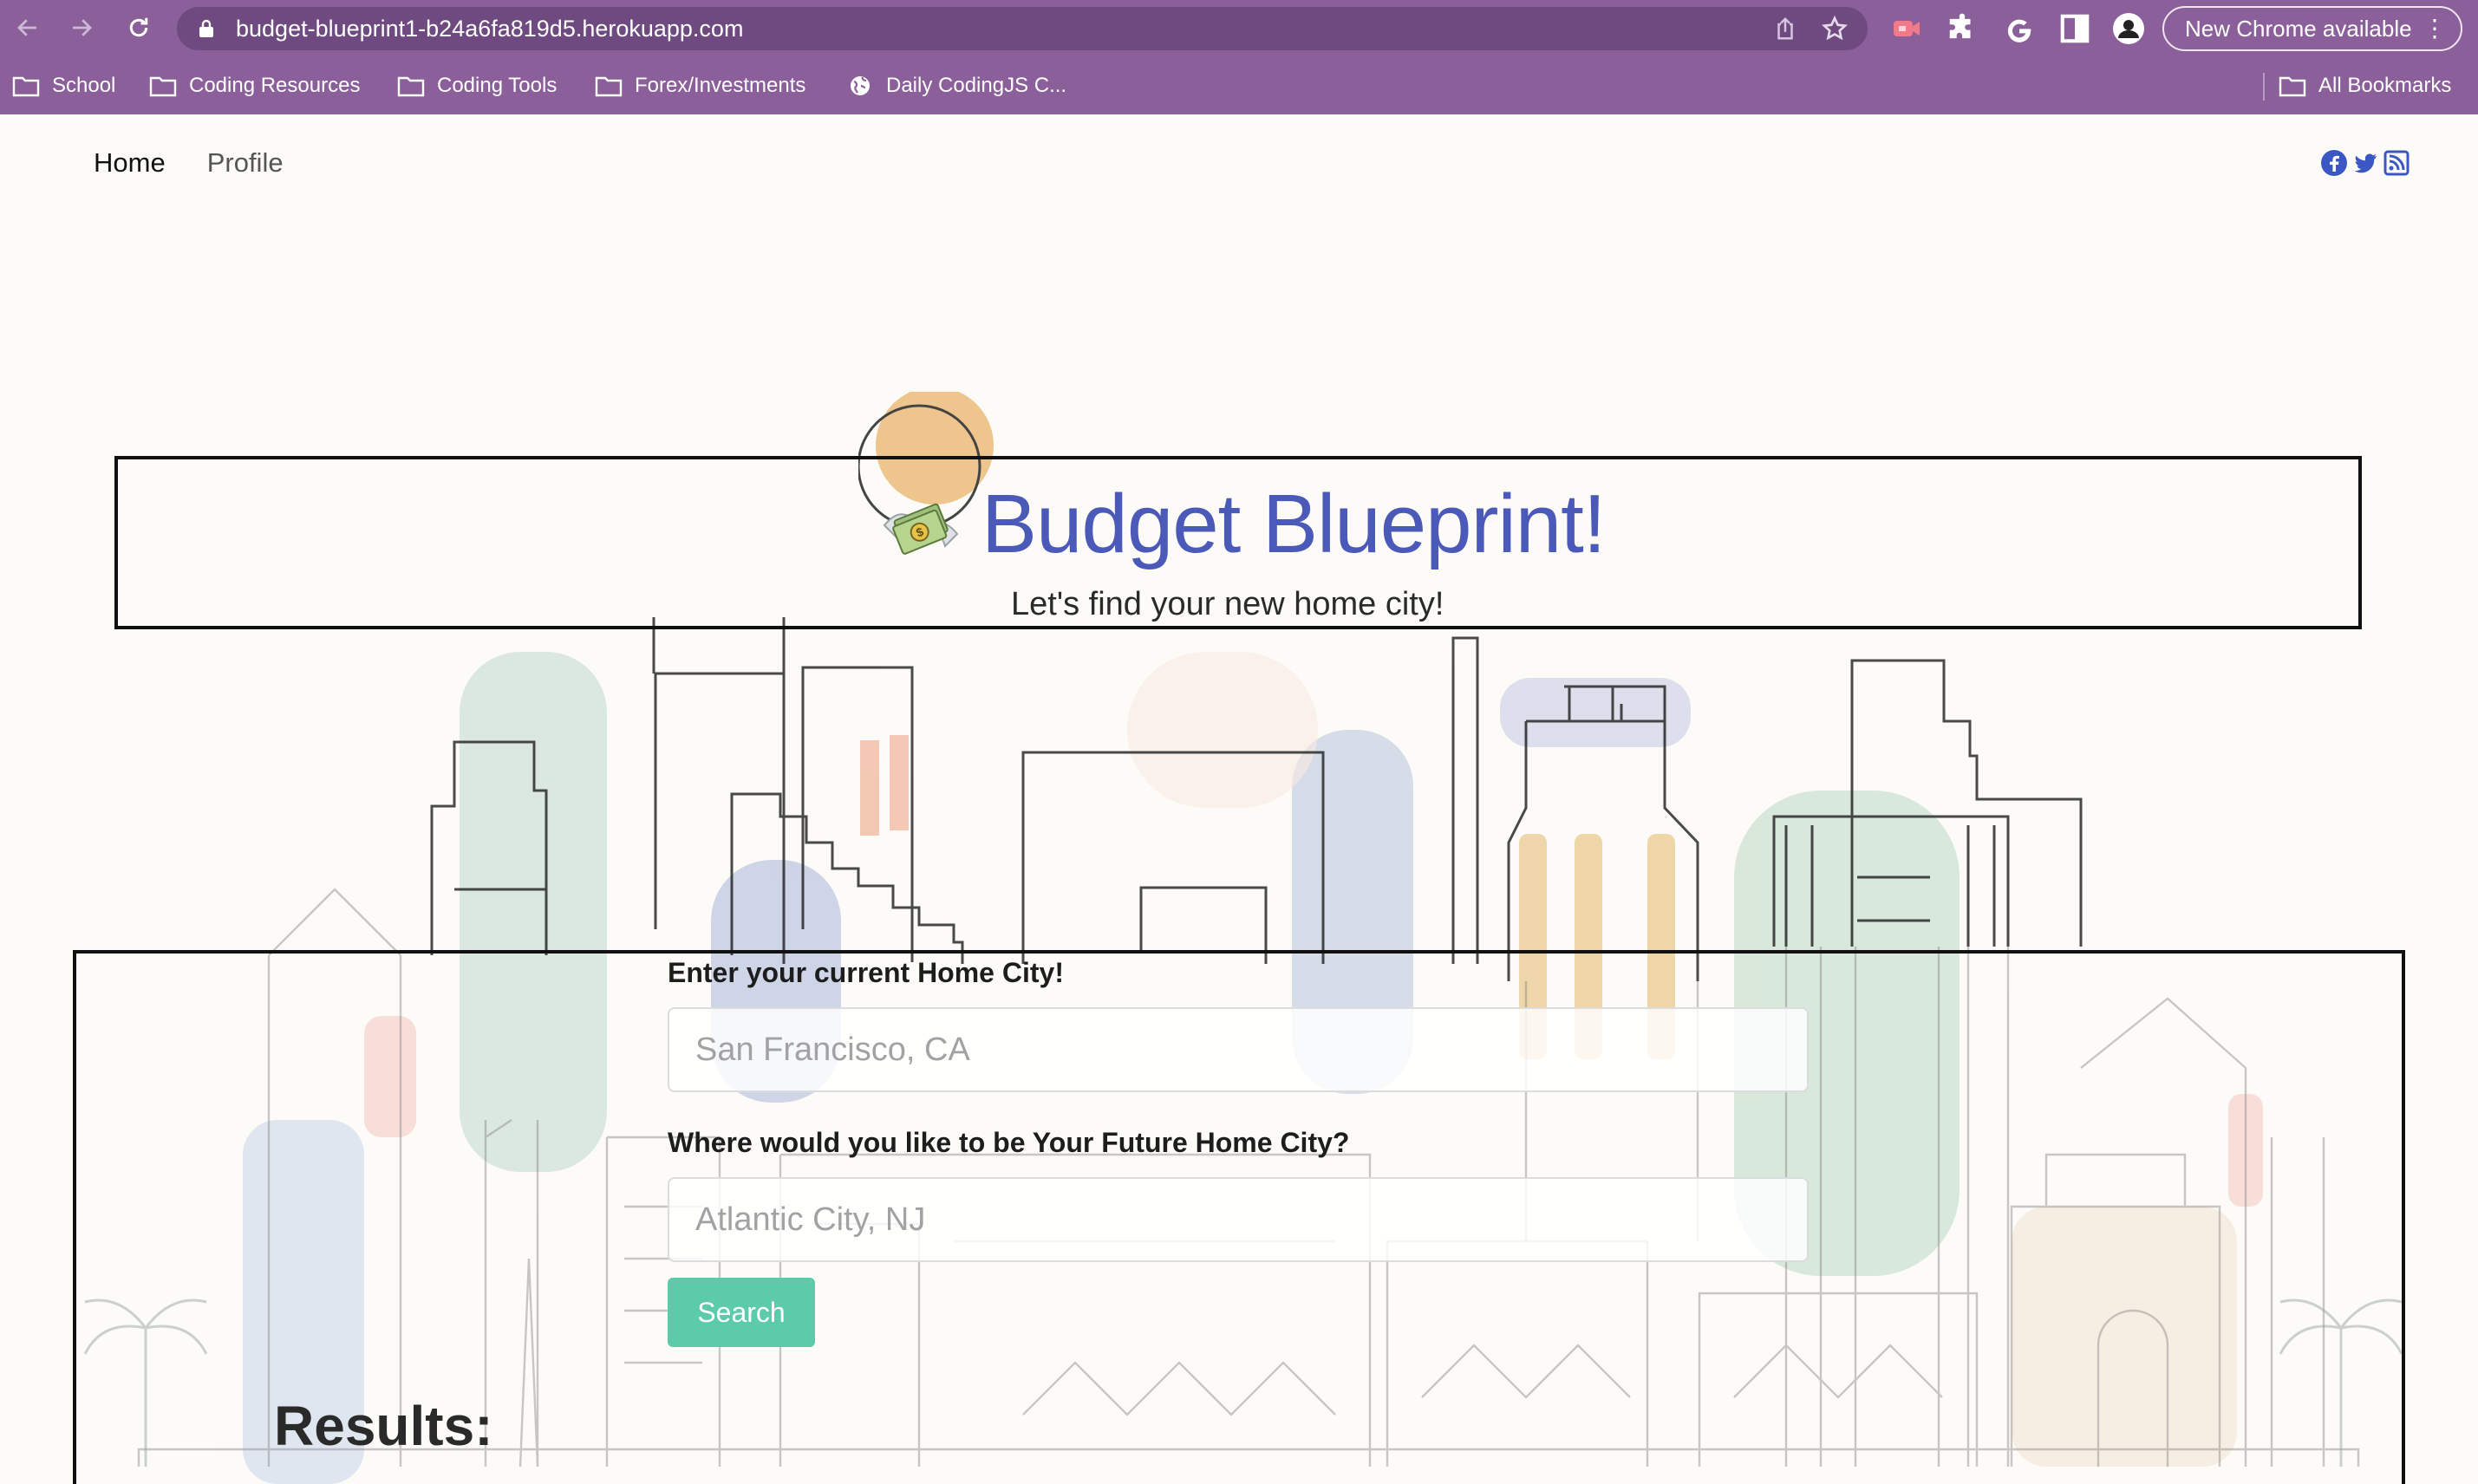  I want to click on nav-home-link: Home, so click(130, 163).